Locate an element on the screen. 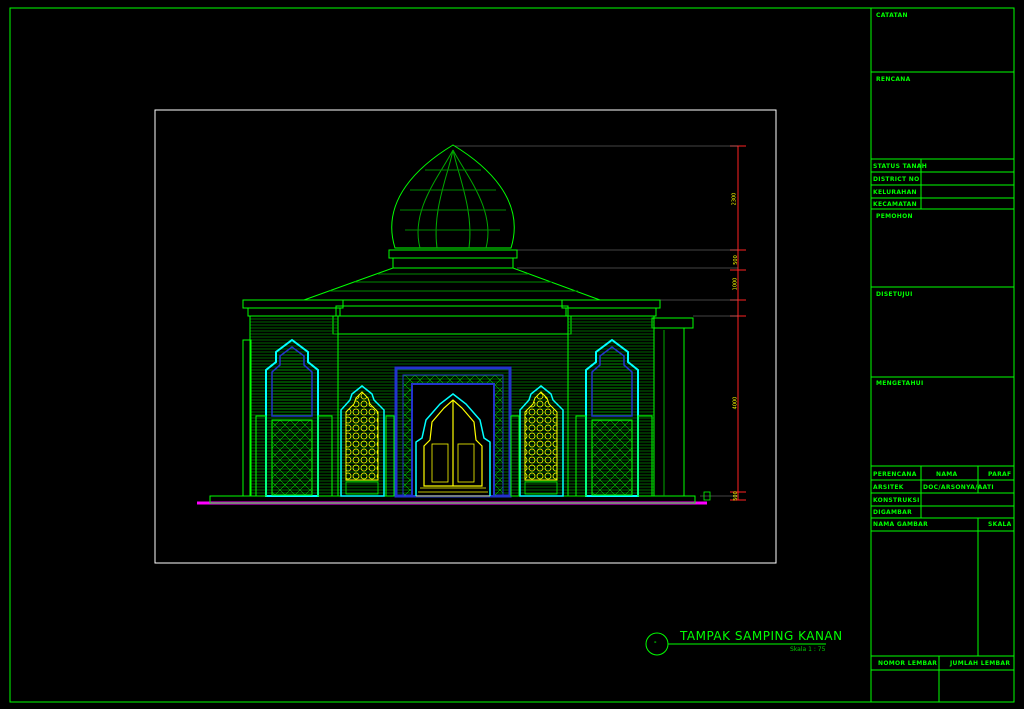  roof is located at coordinates (452, 284).